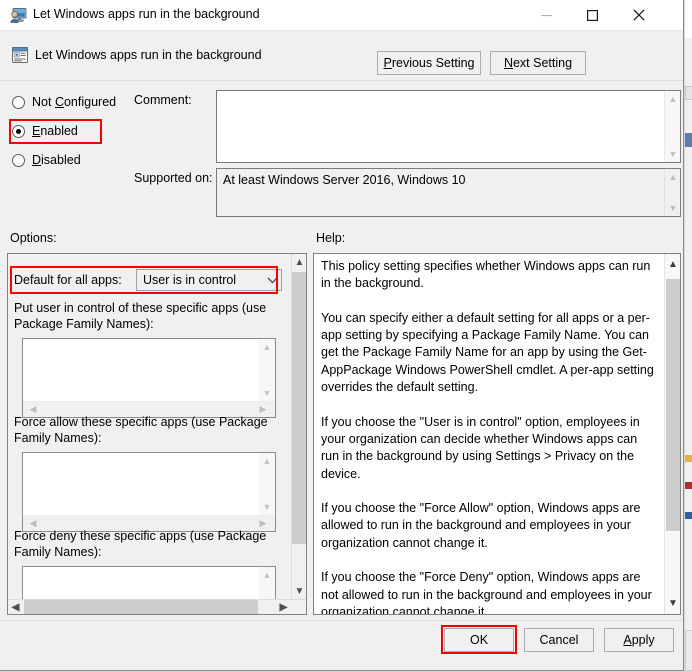 This screenshot has width=692, height=671. Describe the element at coordinates (173, 178) in the screenshot. I see `supported-on-label: Supported on:` at that location.